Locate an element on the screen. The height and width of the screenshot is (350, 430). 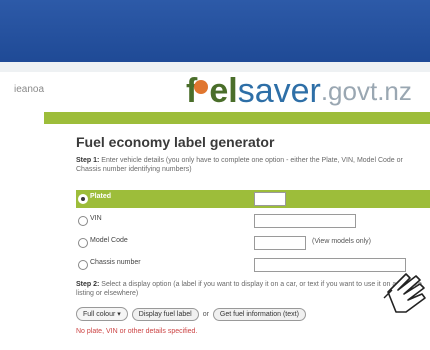
get-fuel-information-button: Get fuel information (text) is located at coordinates (259, 314).